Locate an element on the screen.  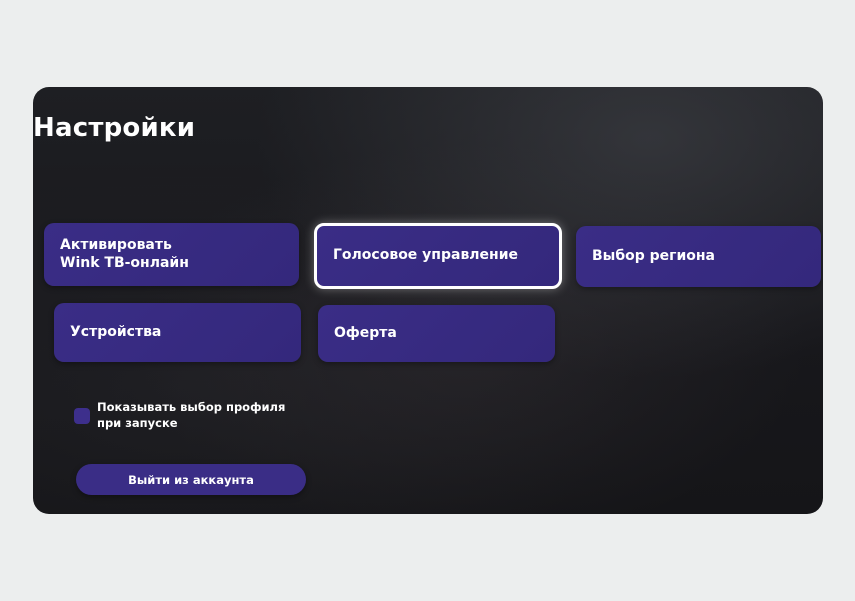
logout-button: Выйти из аккаунта is located at coordinates (191, 479).